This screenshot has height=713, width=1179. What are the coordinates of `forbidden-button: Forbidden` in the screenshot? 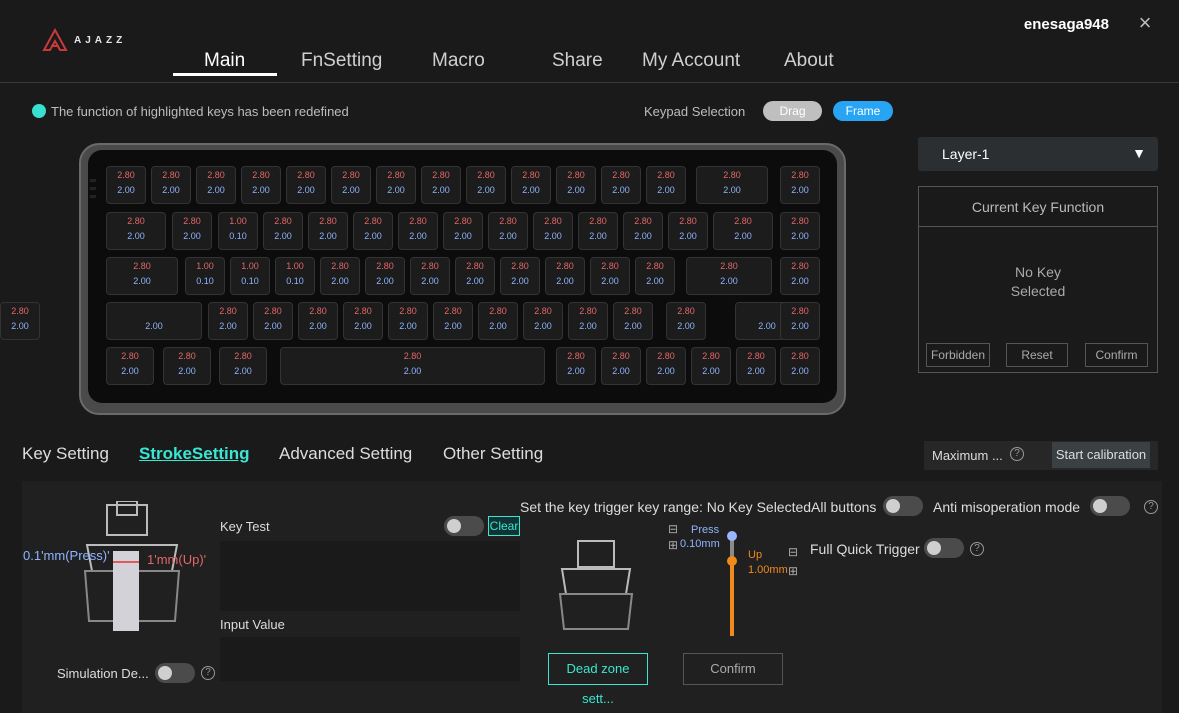 It's located at (958, 355).